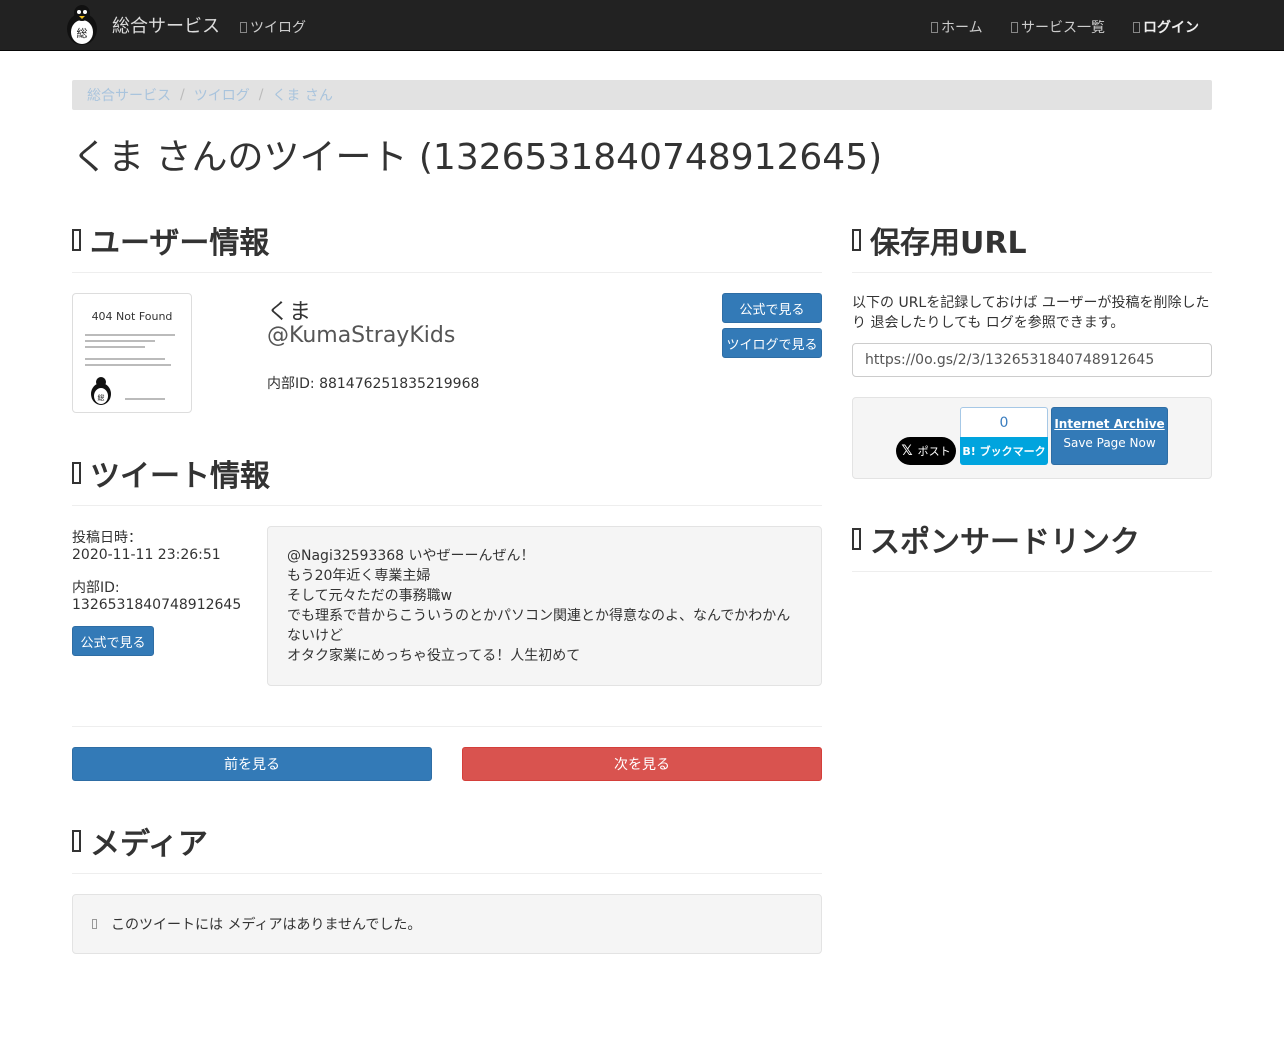  Describe the element at coordinates (447, 924) in the screenshot. I see `media-empty-notice: このツイートには メディアはありませんでした。` at that location.